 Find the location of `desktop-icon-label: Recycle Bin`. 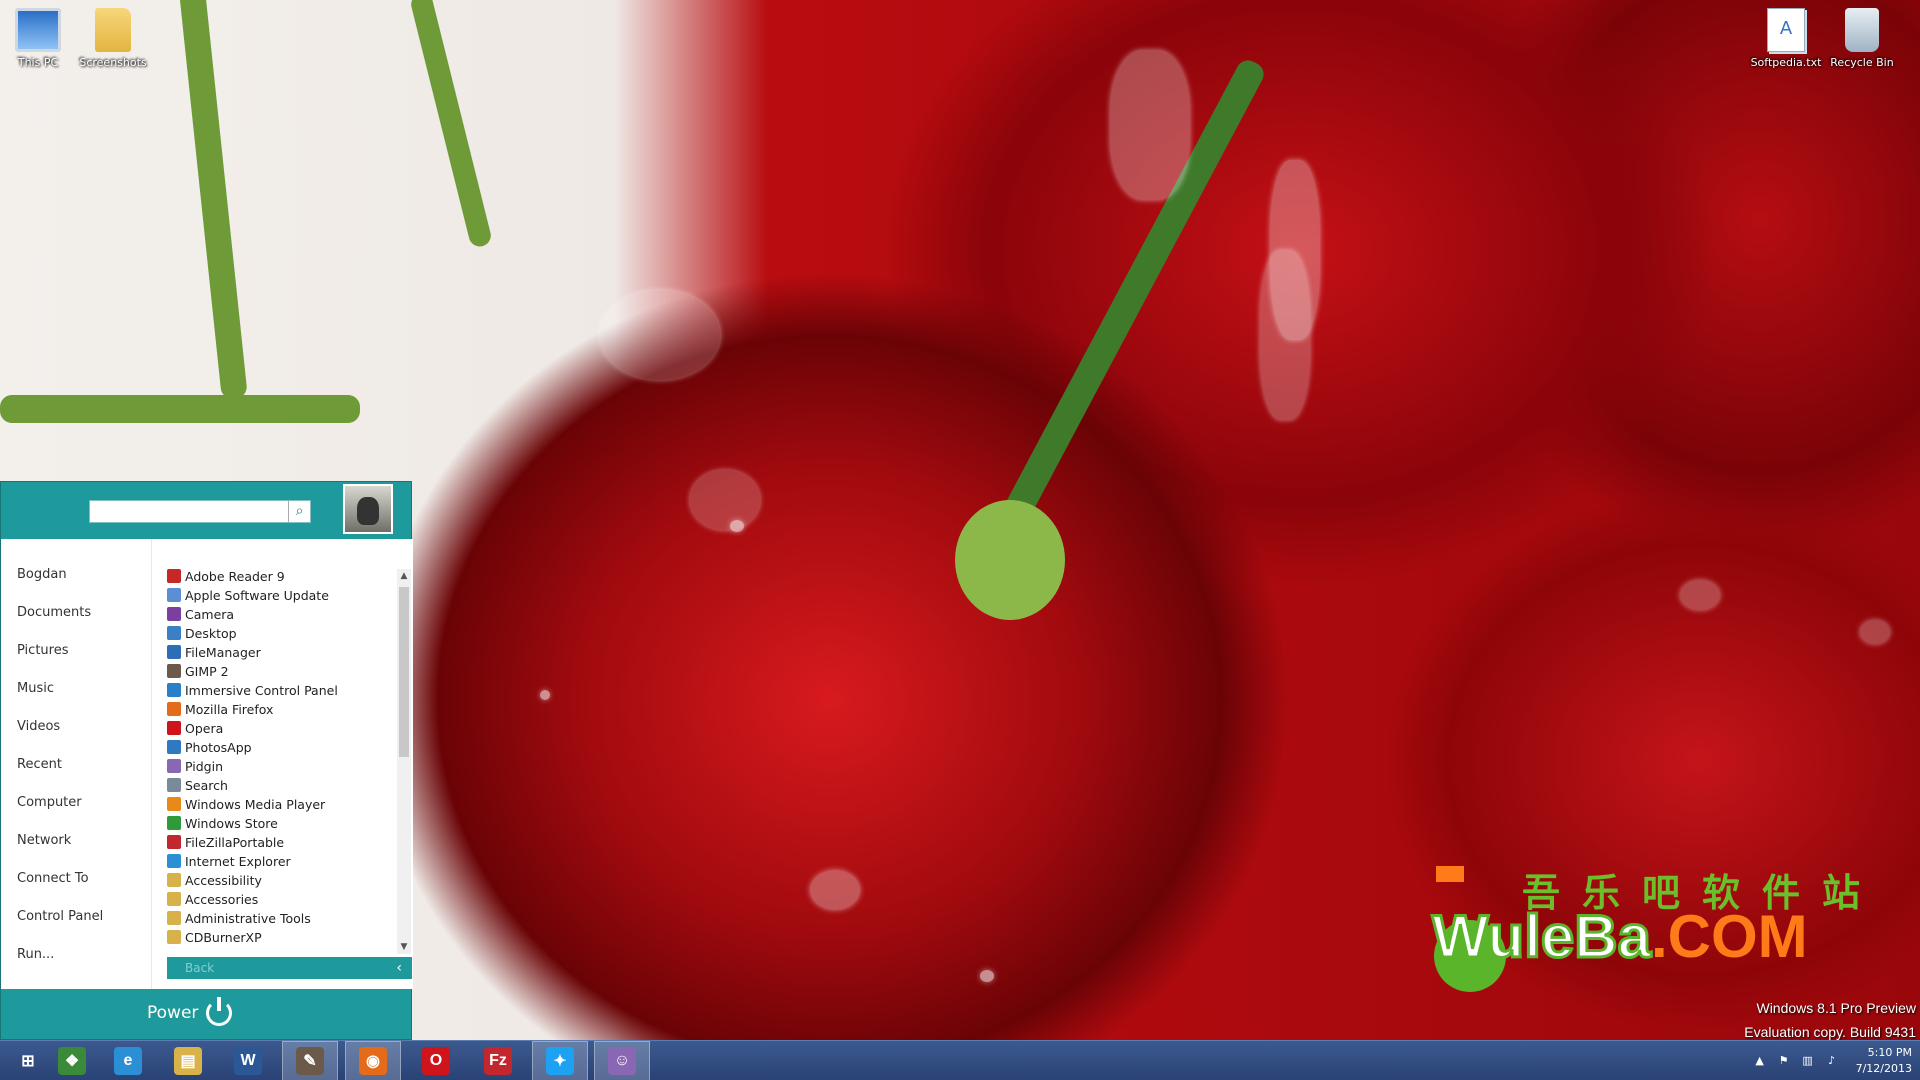

desktop-icon-label: Recycle Bin is located at coordinates (1862, 62).